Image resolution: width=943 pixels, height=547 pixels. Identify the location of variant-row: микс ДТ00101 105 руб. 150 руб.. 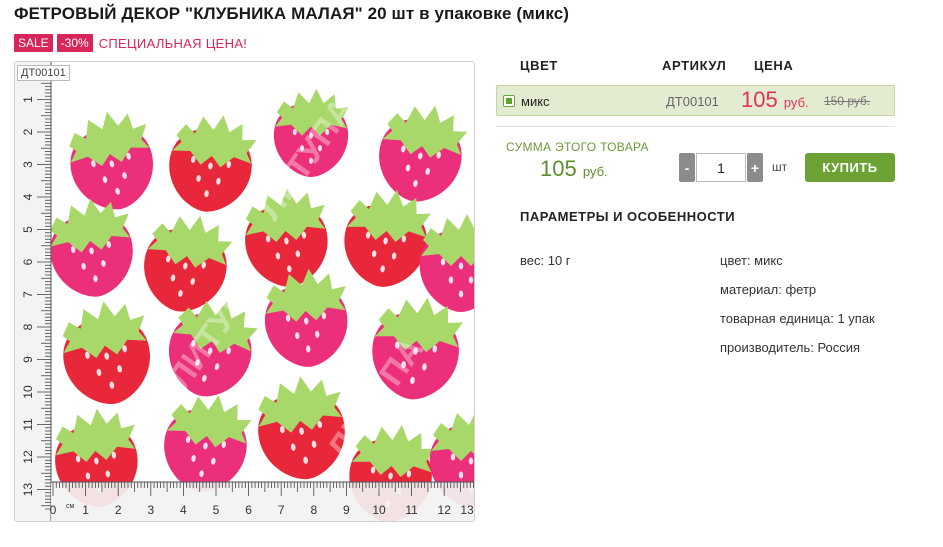
(695, 100).